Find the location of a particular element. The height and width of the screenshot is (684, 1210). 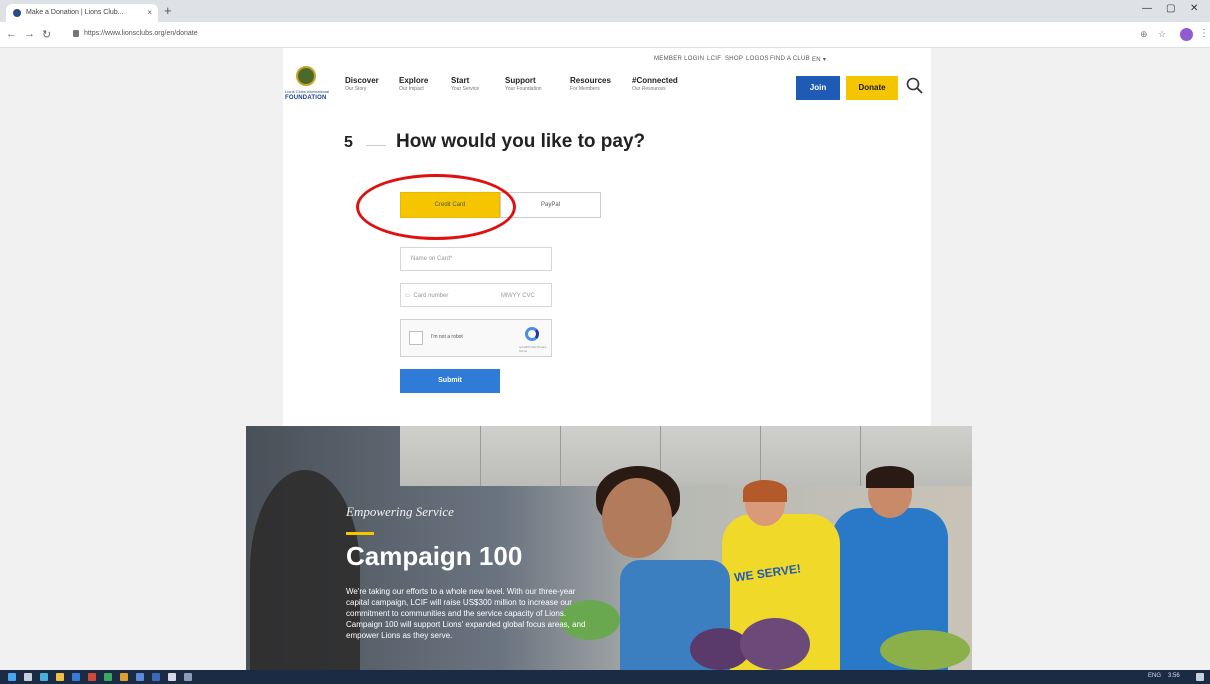

name-on-card-placeholder: Name on Card* is located at coordinates (432, 259).